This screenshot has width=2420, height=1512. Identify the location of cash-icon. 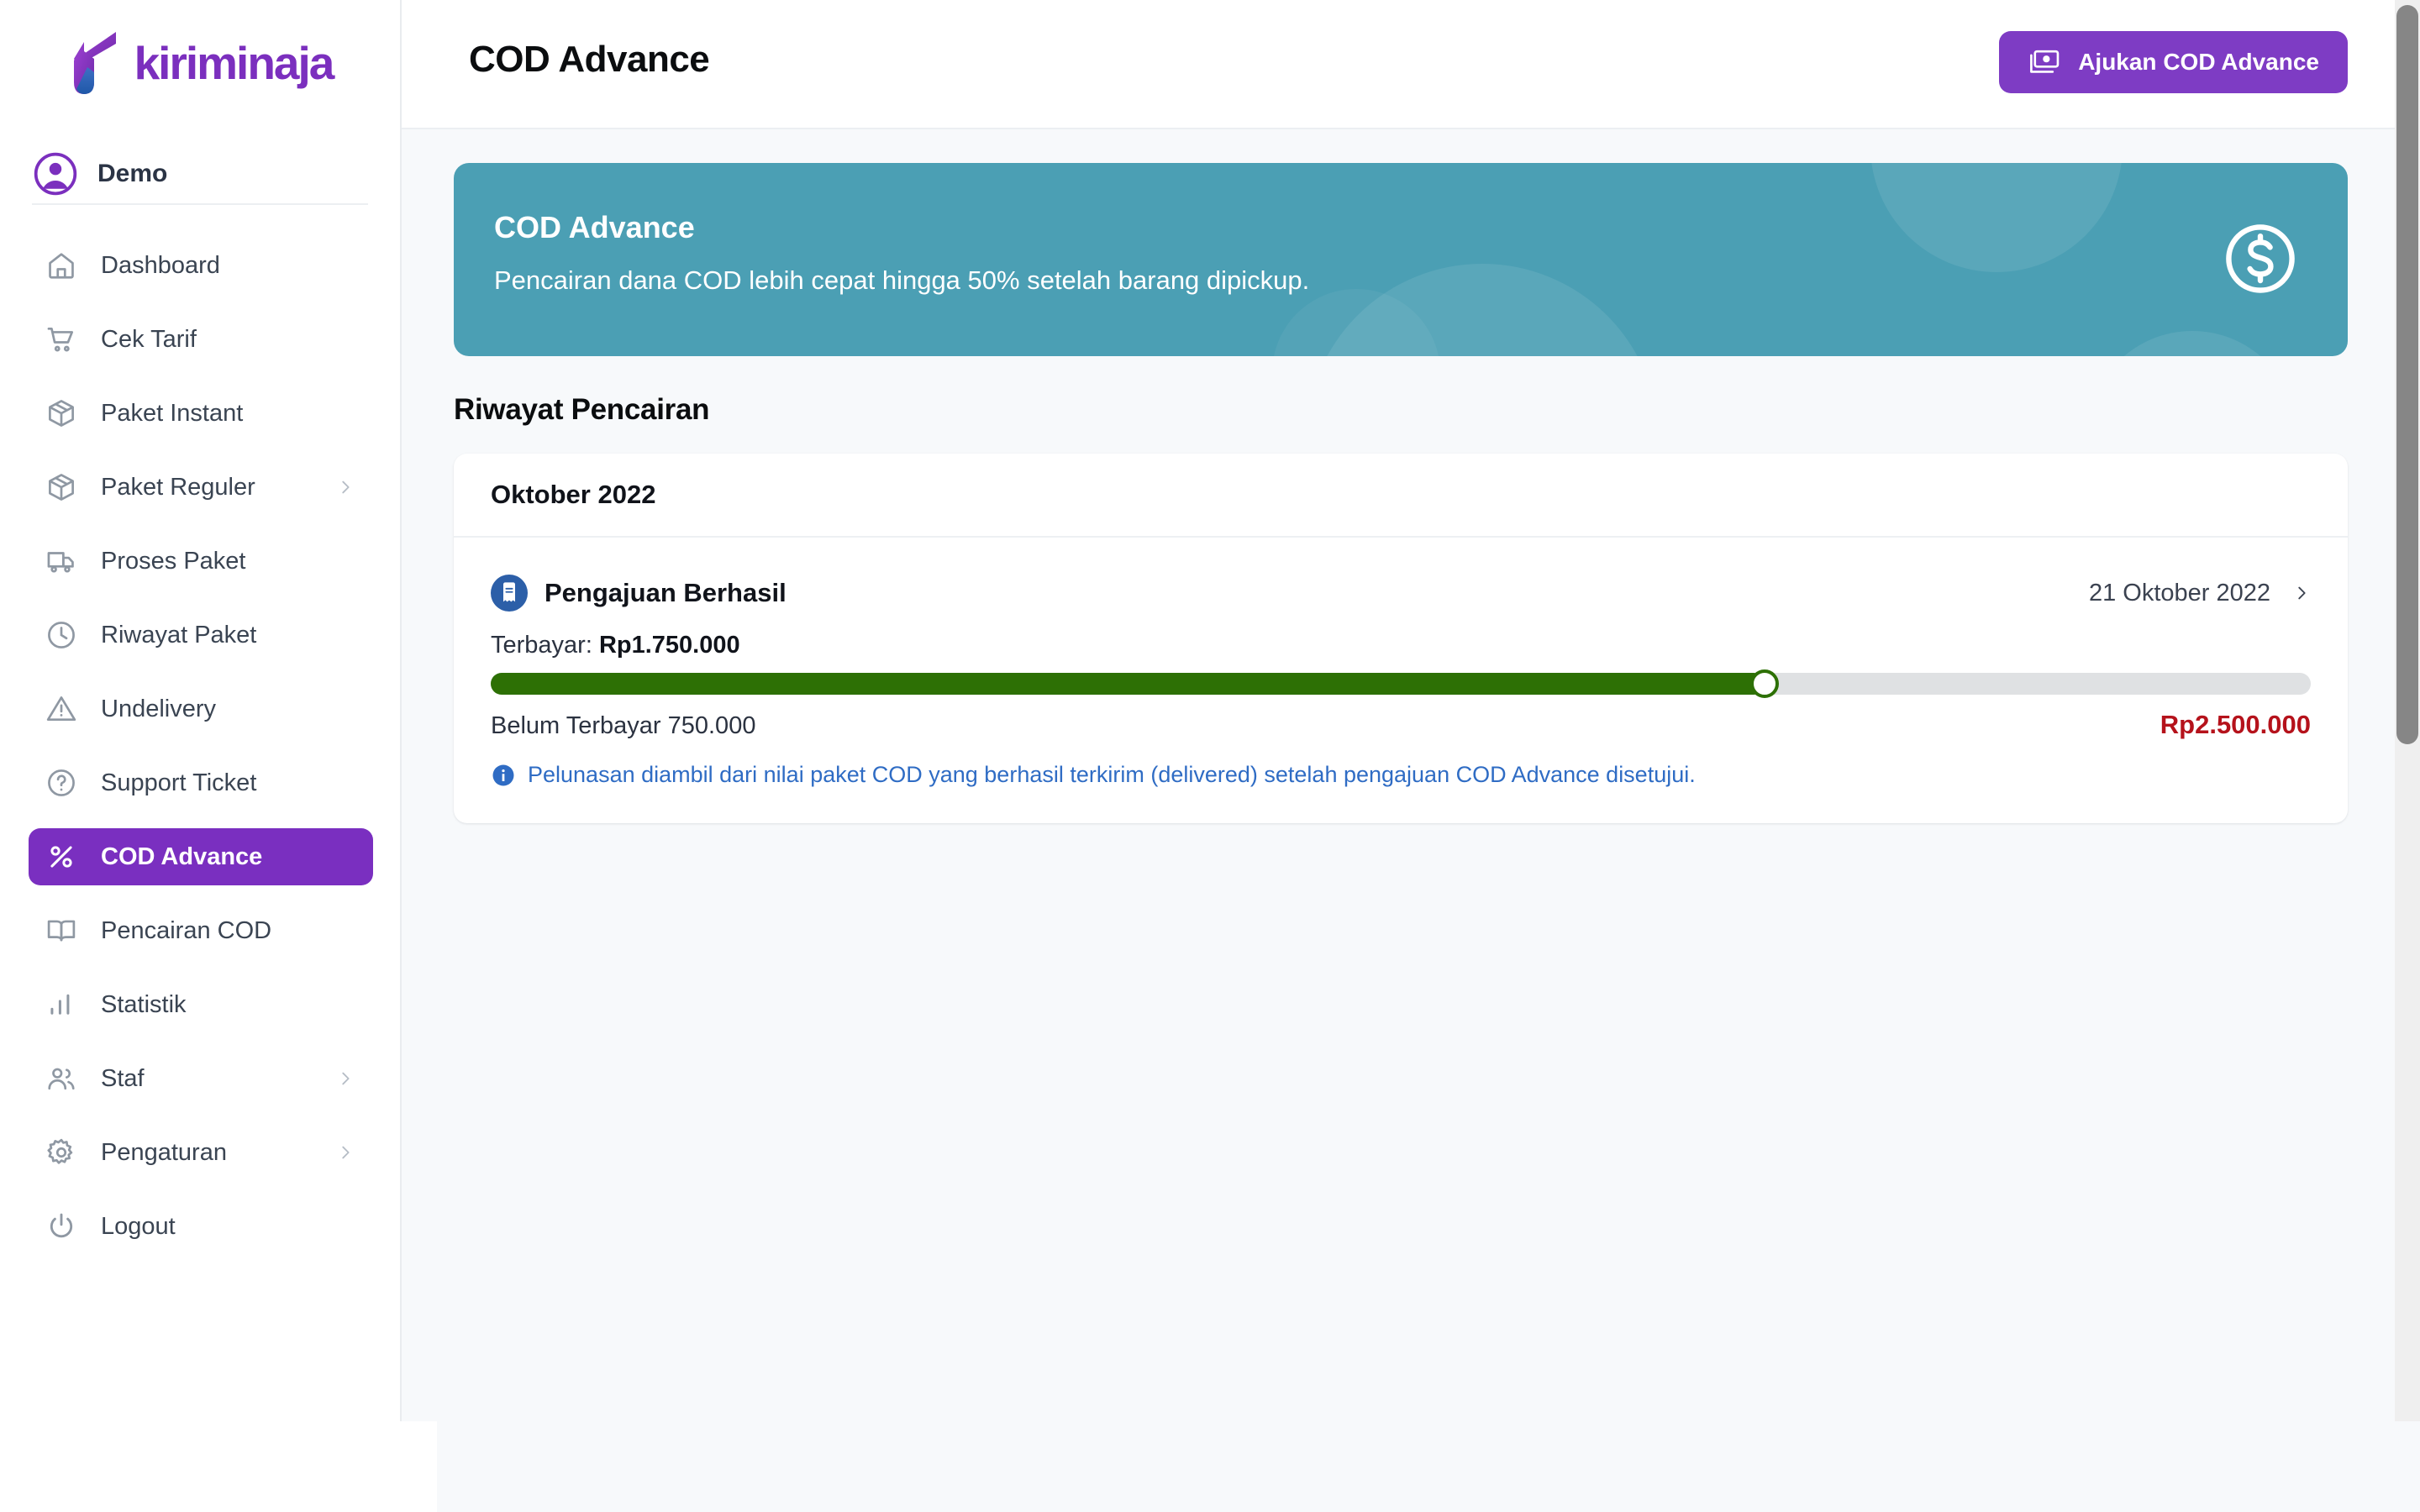
(2044, 62).